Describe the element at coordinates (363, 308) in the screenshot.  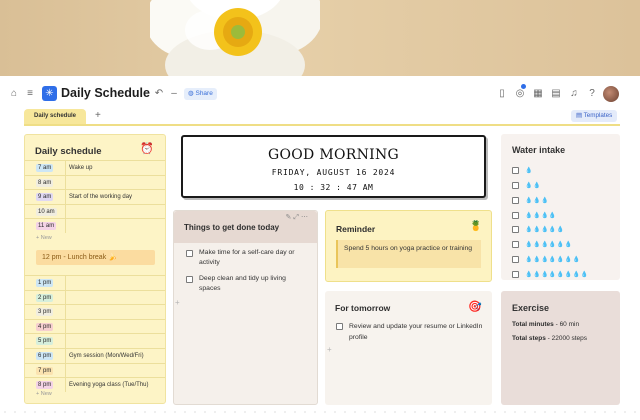
I see `tomorrow-title: For tomorrow` at that location.